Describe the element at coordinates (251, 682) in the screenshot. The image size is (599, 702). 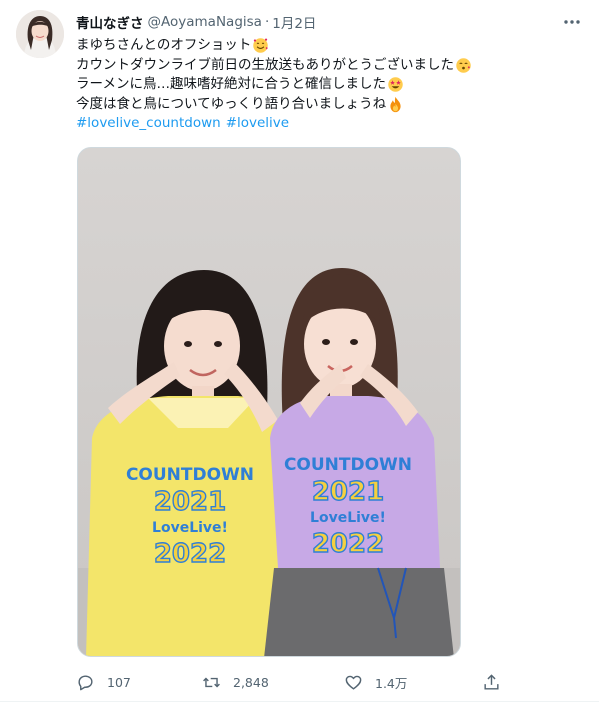
I see `retweet-count: 2,848` at that location.